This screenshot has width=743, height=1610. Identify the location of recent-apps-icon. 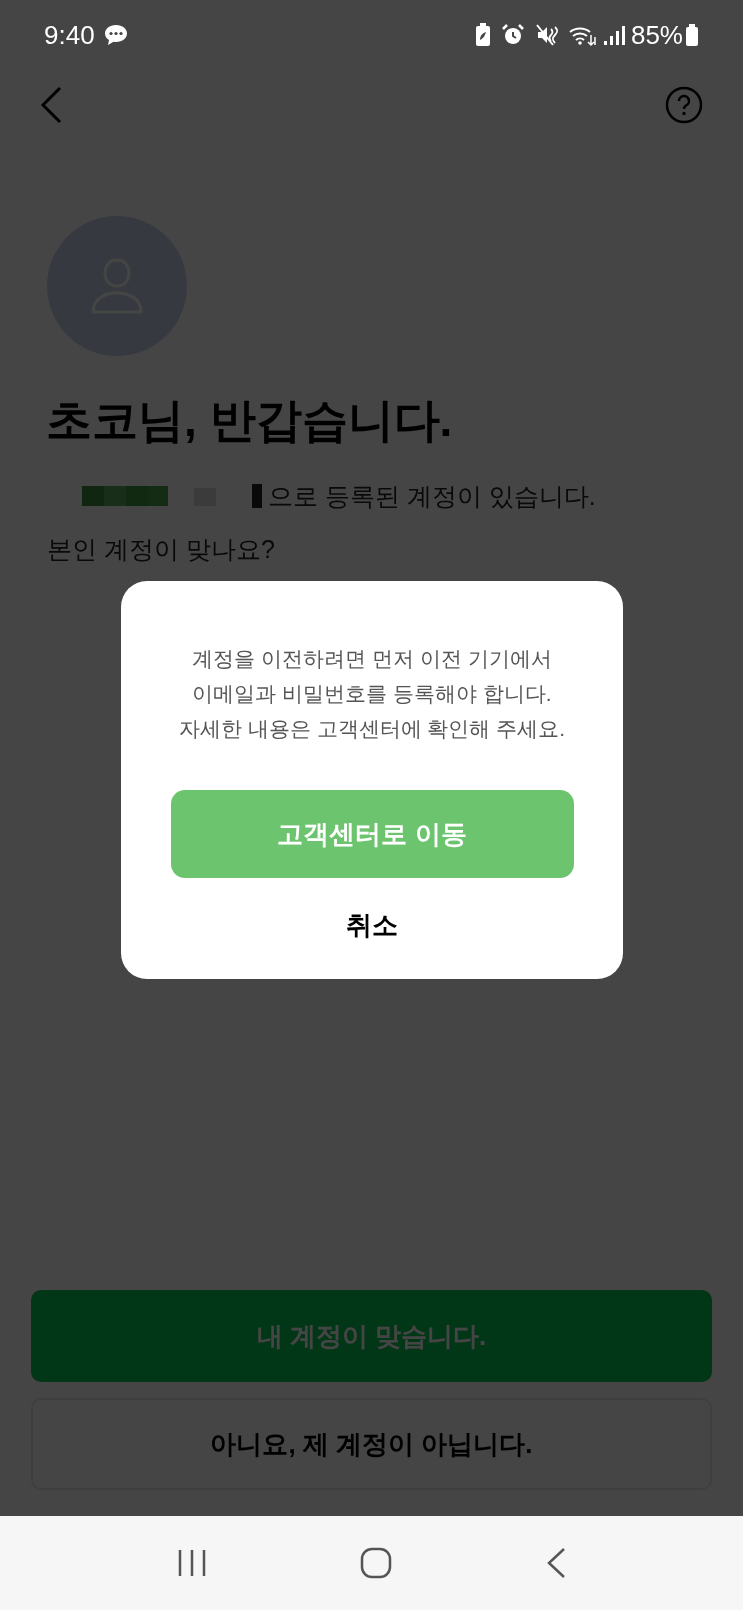
(191, 1563).